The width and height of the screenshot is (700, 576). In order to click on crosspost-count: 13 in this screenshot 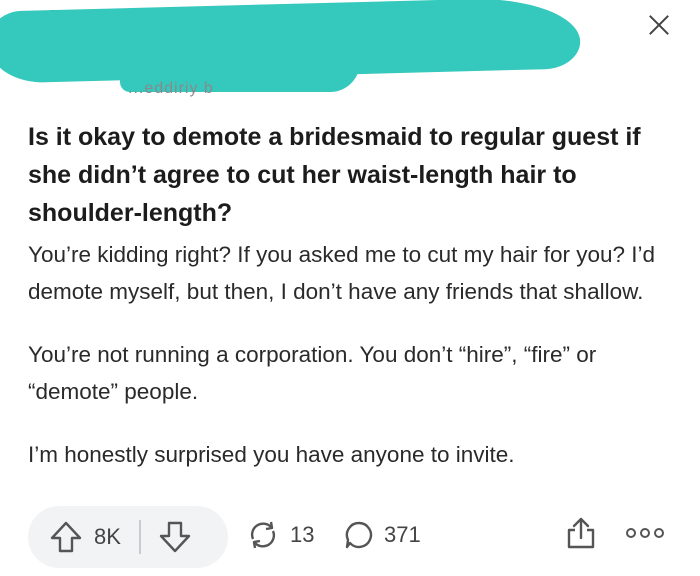, I will do `click(302, 534)`.